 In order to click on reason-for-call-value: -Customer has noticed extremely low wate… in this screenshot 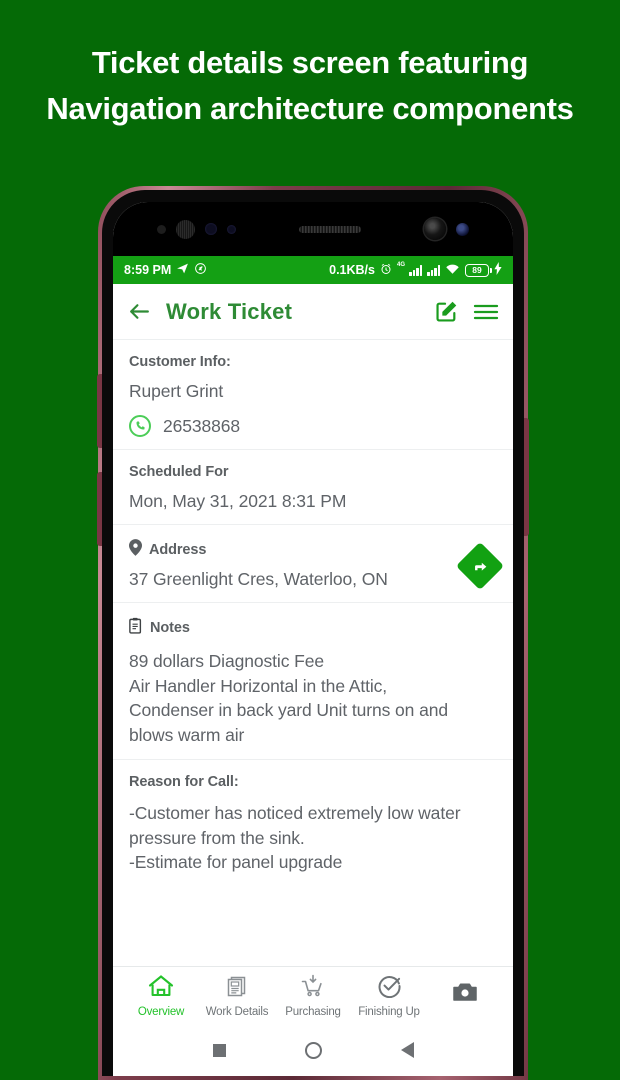, I will do `click(295, 837)`.